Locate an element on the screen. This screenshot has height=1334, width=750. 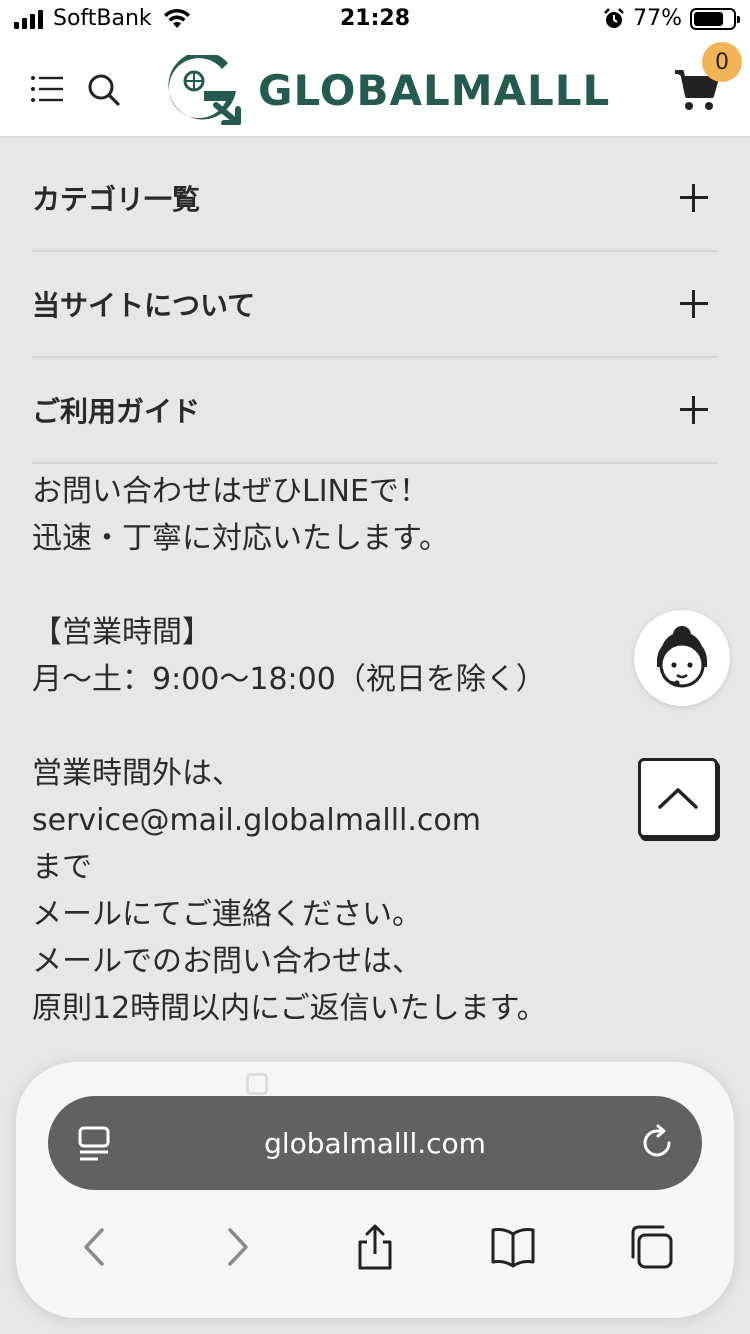
chevron-up-icon is located at coordinates (678, 798).